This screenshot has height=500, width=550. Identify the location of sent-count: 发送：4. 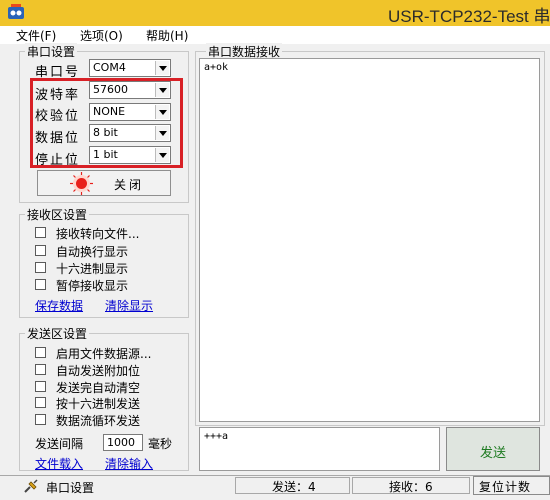
(294, 487).